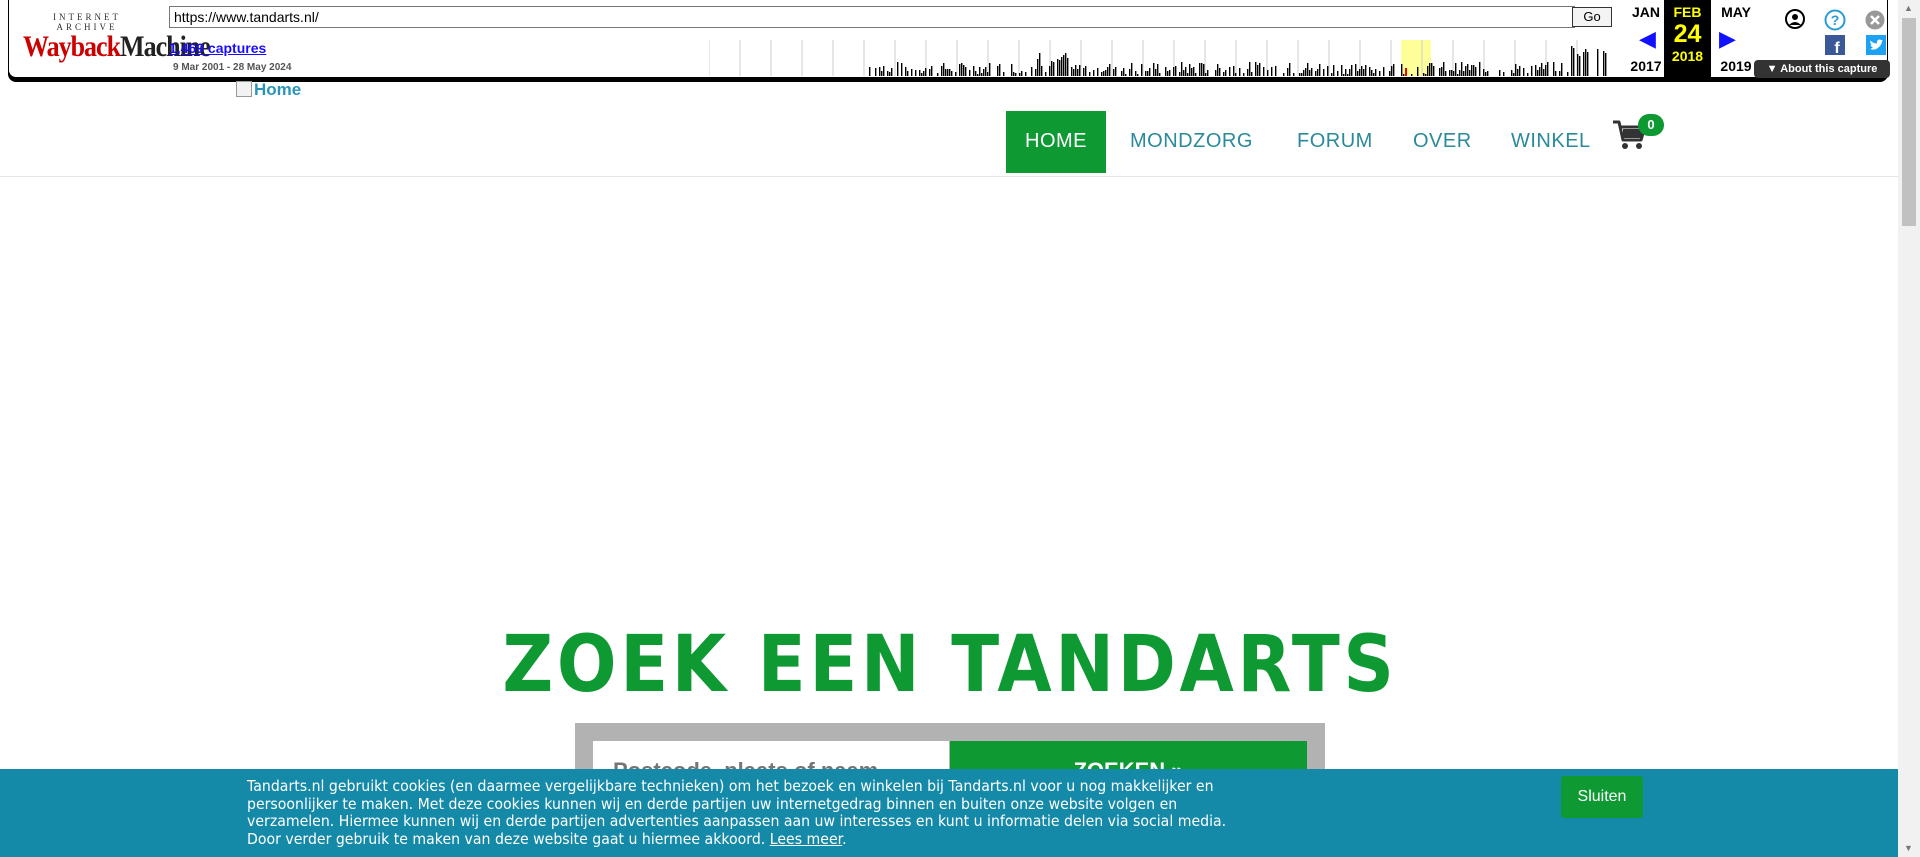 The width and height of the screenshot is (1920, 857). Describe the element at coordinates (1876, 45) in the screenshot. I see `twitter-icon` at that location.